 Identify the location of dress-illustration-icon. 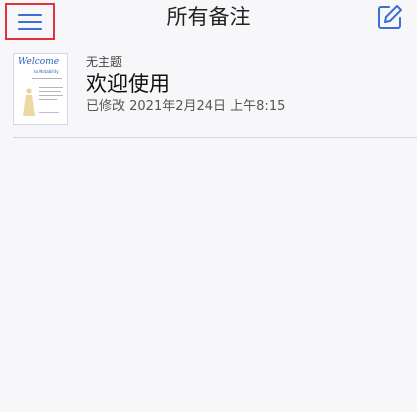
(29, 102).